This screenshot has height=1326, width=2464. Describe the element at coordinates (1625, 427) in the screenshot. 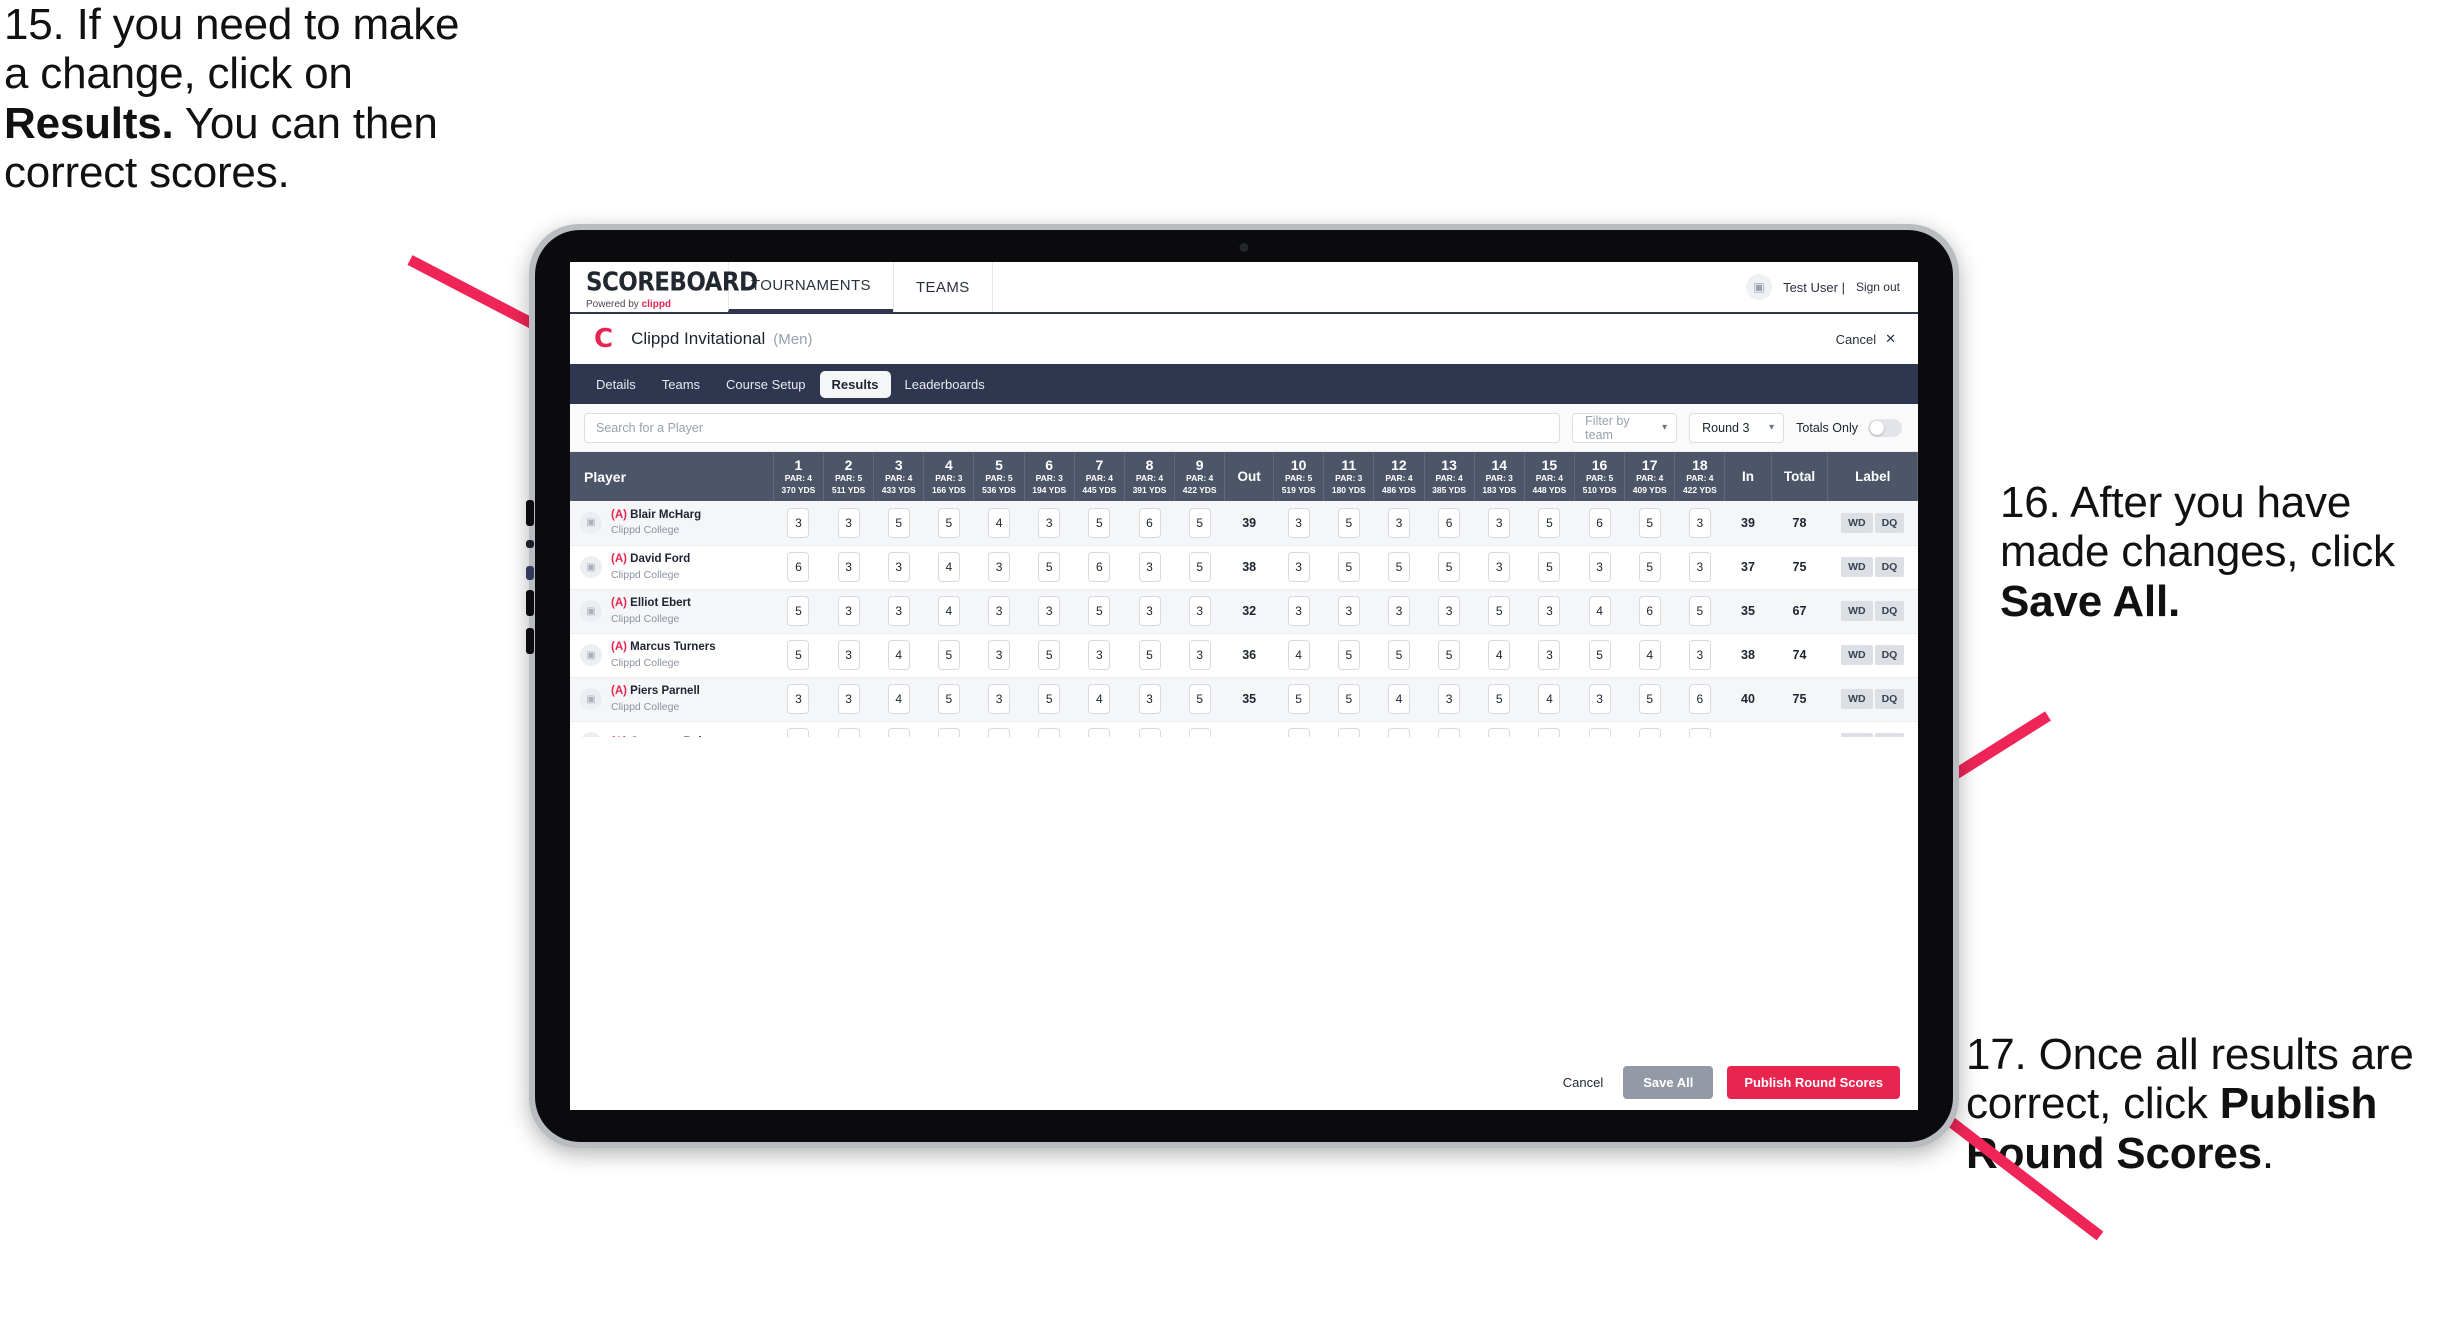

I see `team-filter-select: Filter by team ▾` at that location.